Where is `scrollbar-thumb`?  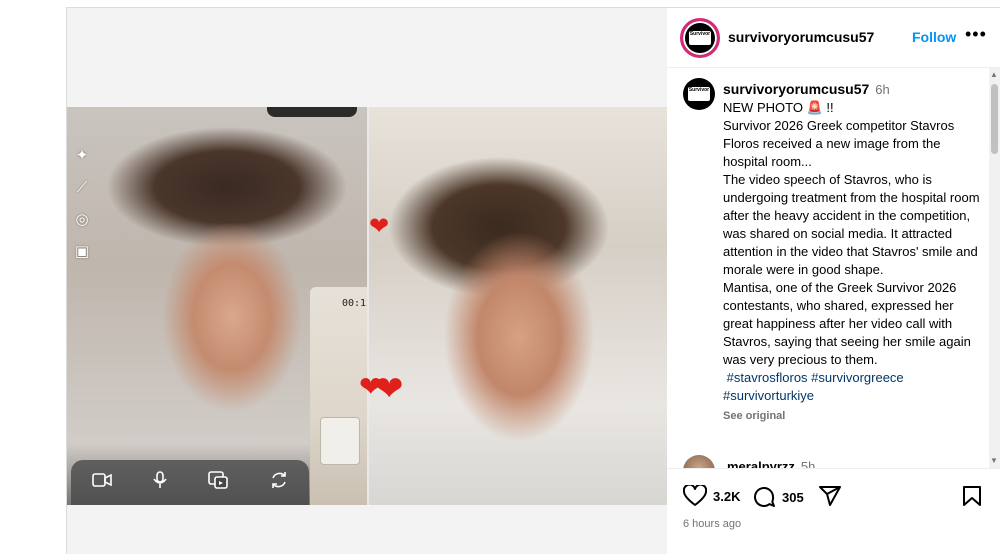
scrollbar-thumb is located at coordinates (994, 119).